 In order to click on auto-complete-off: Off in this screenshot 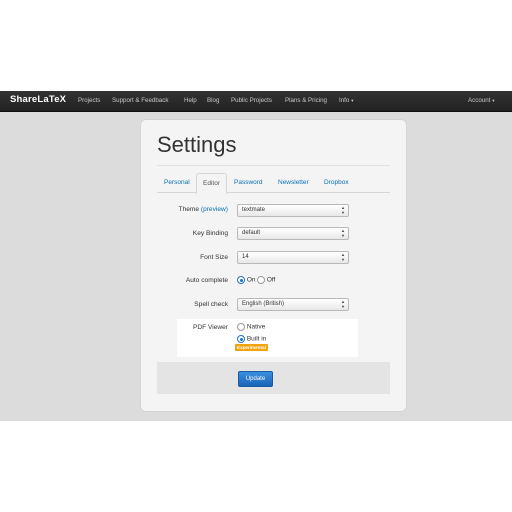, I will do `click(266, 280)`.